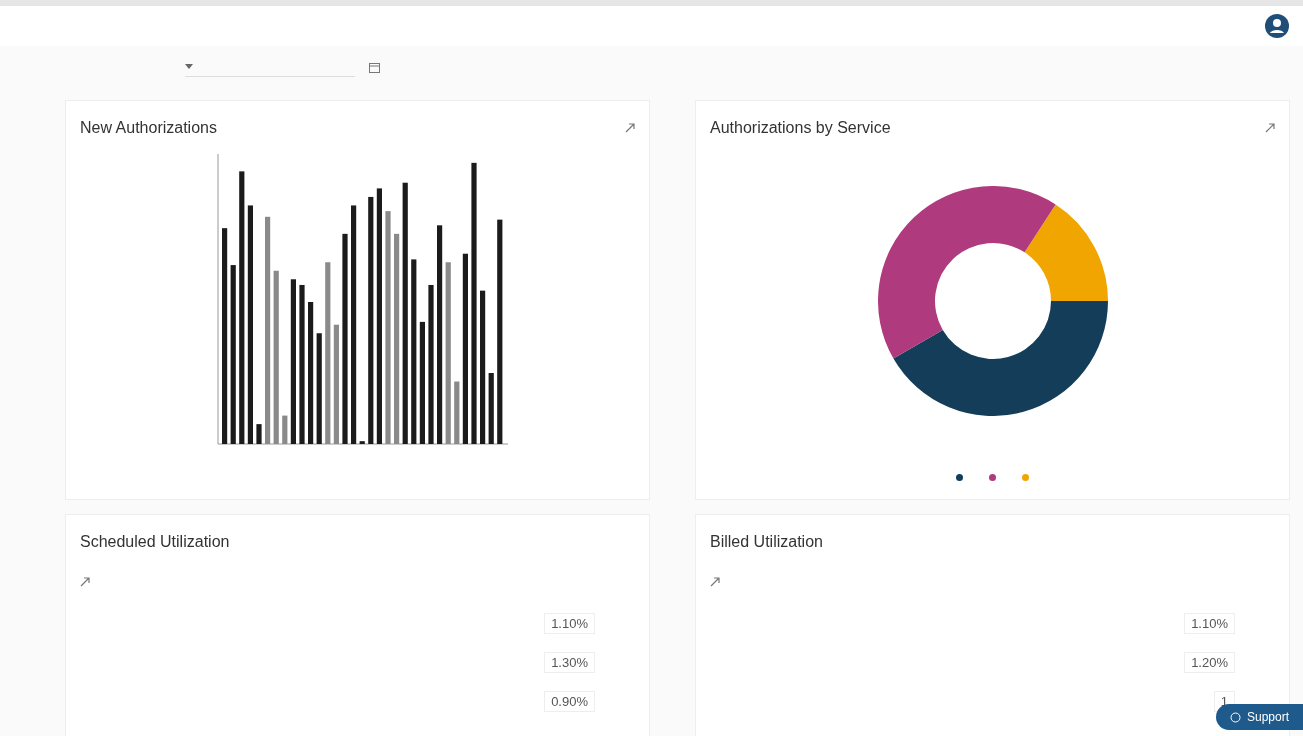 The height and width of the screenshot is (736, 1303). I want to click on card-title: Authorizations by Service, so click(800, 128).